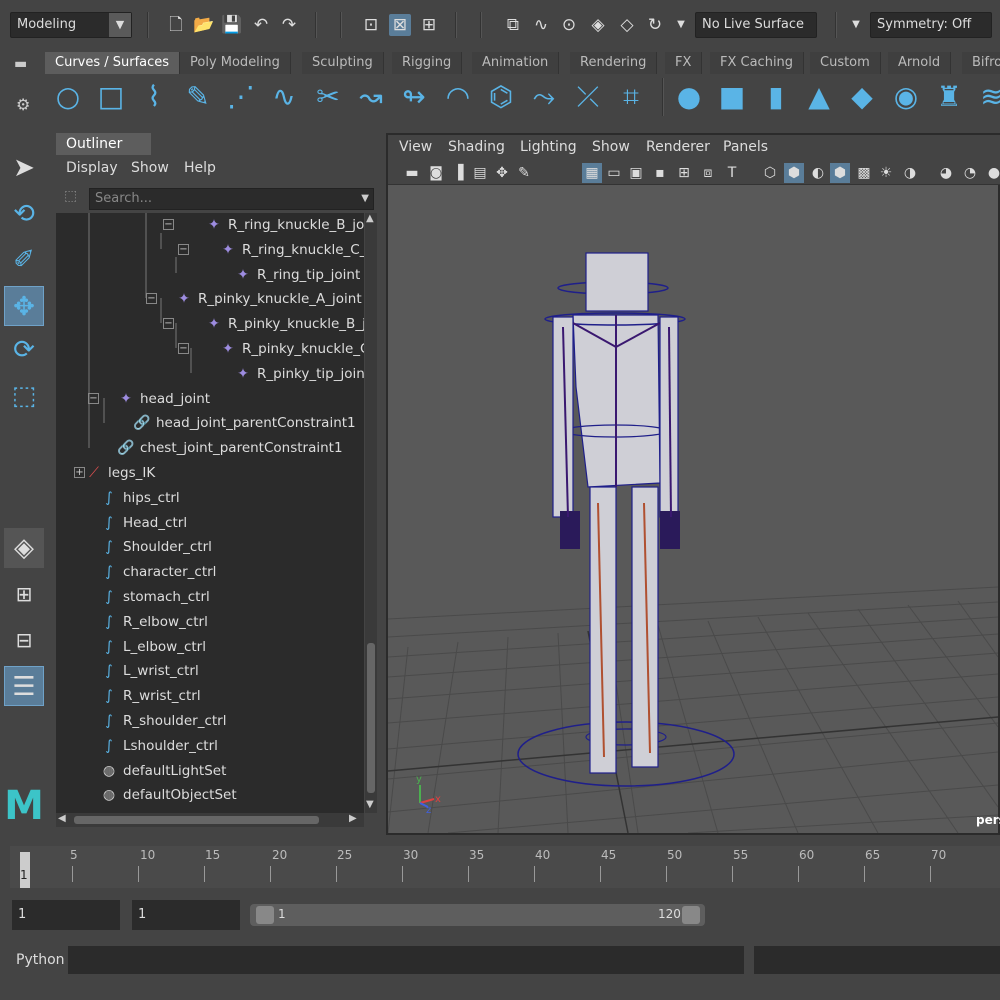  Describe the element at coordinates (235, 63) in the screenshot. I see `shelf-tab: Poly Modeling` at that location.